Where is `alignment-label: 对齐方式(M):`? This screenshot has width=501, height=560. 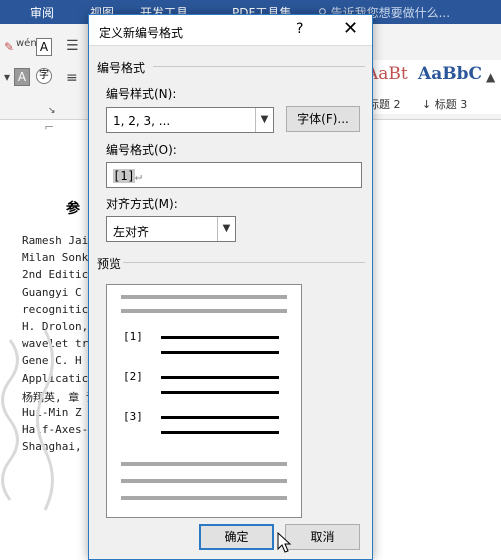
alignment-label: 对齐方式(M): is located at coordinates (142, 204).